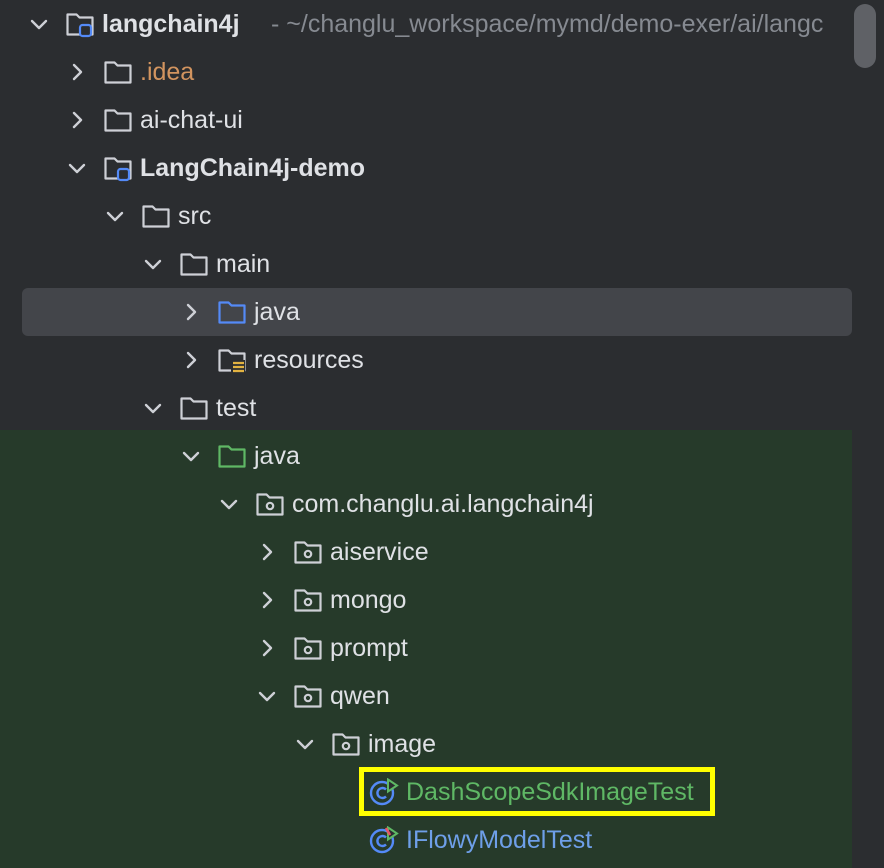 This screenshot has width=884, height=868. Describe the element at coordinates (426, 216) in the screenshot. I see `tree-row: src` at that location.